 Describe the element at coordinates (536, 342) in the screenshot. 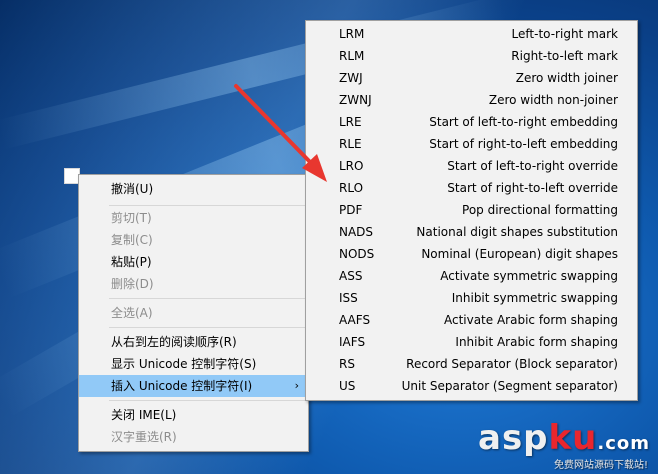

I see `control-description: Inhibit Arabic form shaping` at that location.